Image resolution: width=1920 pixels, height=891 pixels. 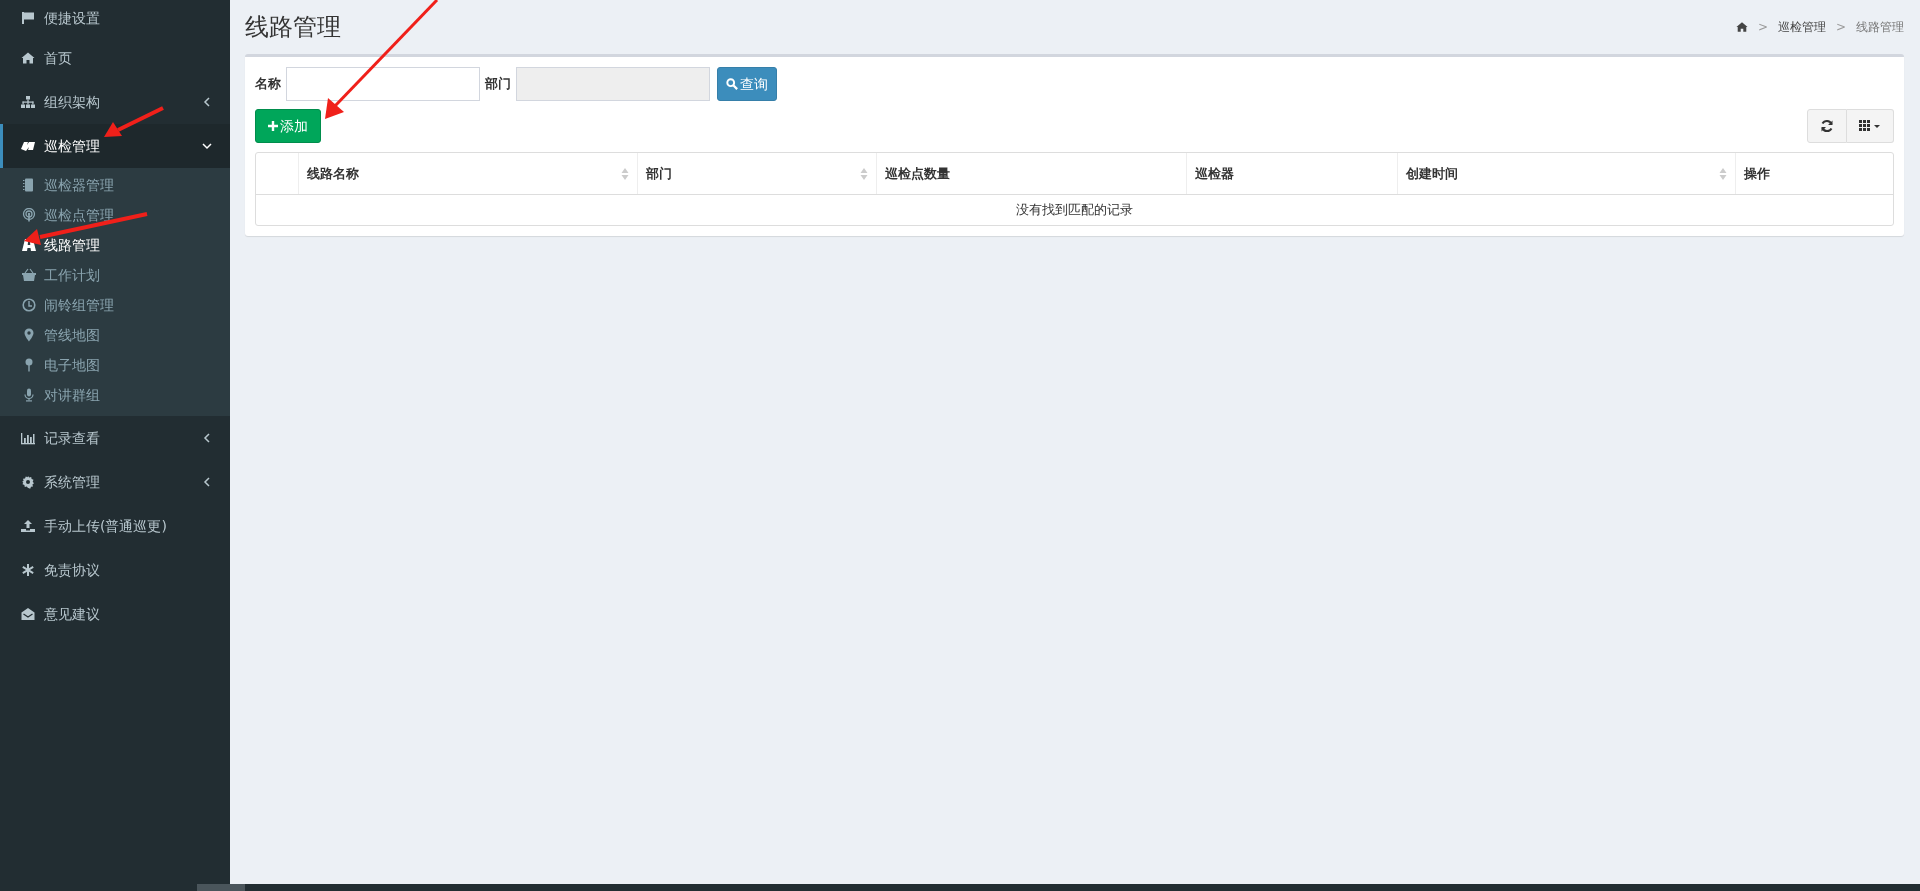 What do you see at coordinates (28, 102) in the screenshot?
I see `sitemap-icon` at bounding box center [28, 102].